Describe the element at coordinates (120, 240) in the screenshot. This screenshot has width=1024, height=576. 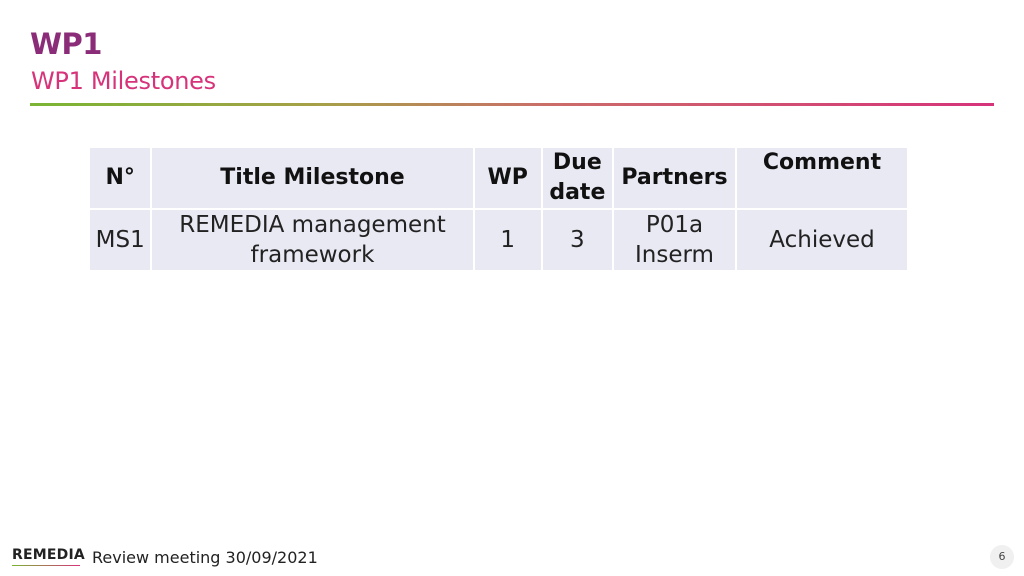
I see `cell-number: MS1` at that location.